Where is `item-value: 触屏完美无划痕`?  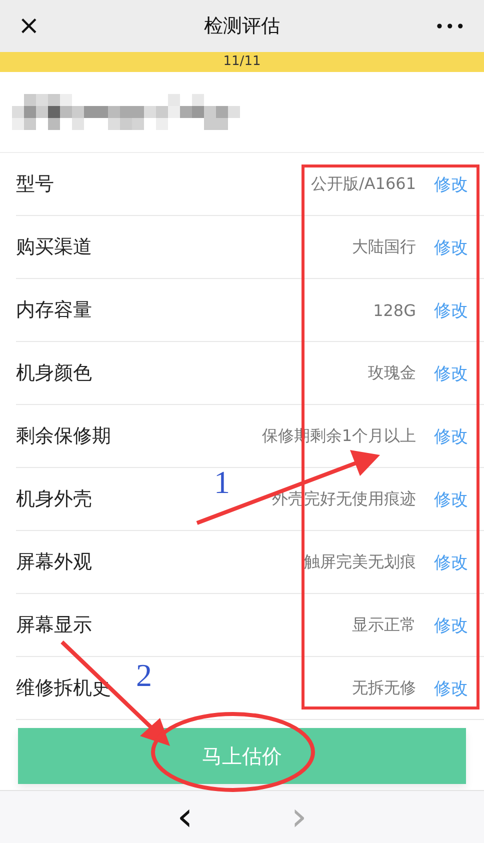
item-value: 触屏完美无划痕 is located at coordinates (360, 562).